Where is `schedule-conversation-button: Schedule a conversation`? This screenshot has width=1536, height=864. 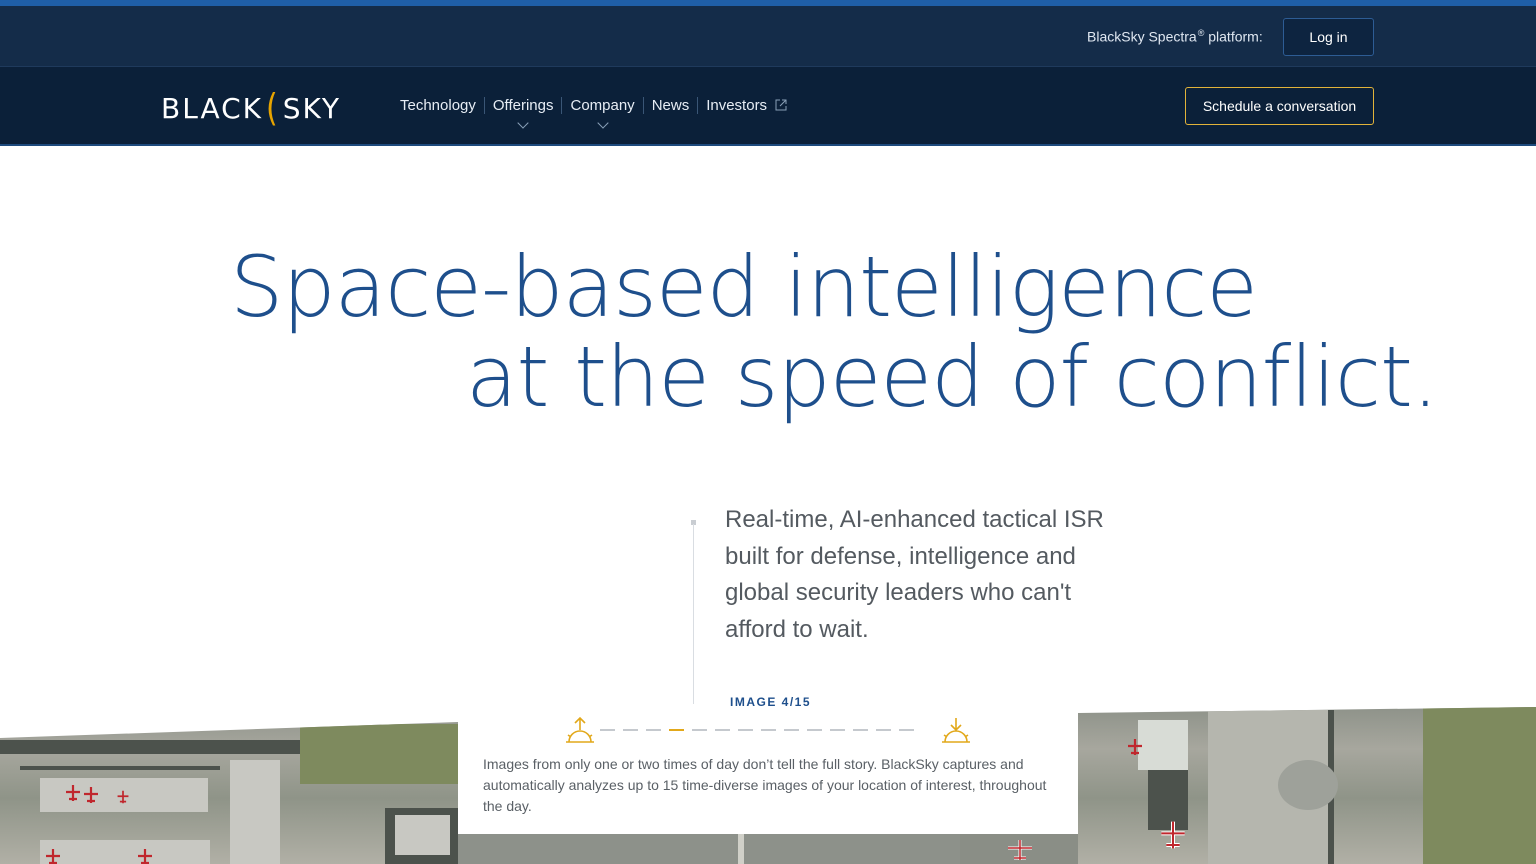
schedule-conversation-button: Schedule a conversation is located at coordinates (1279, 106).